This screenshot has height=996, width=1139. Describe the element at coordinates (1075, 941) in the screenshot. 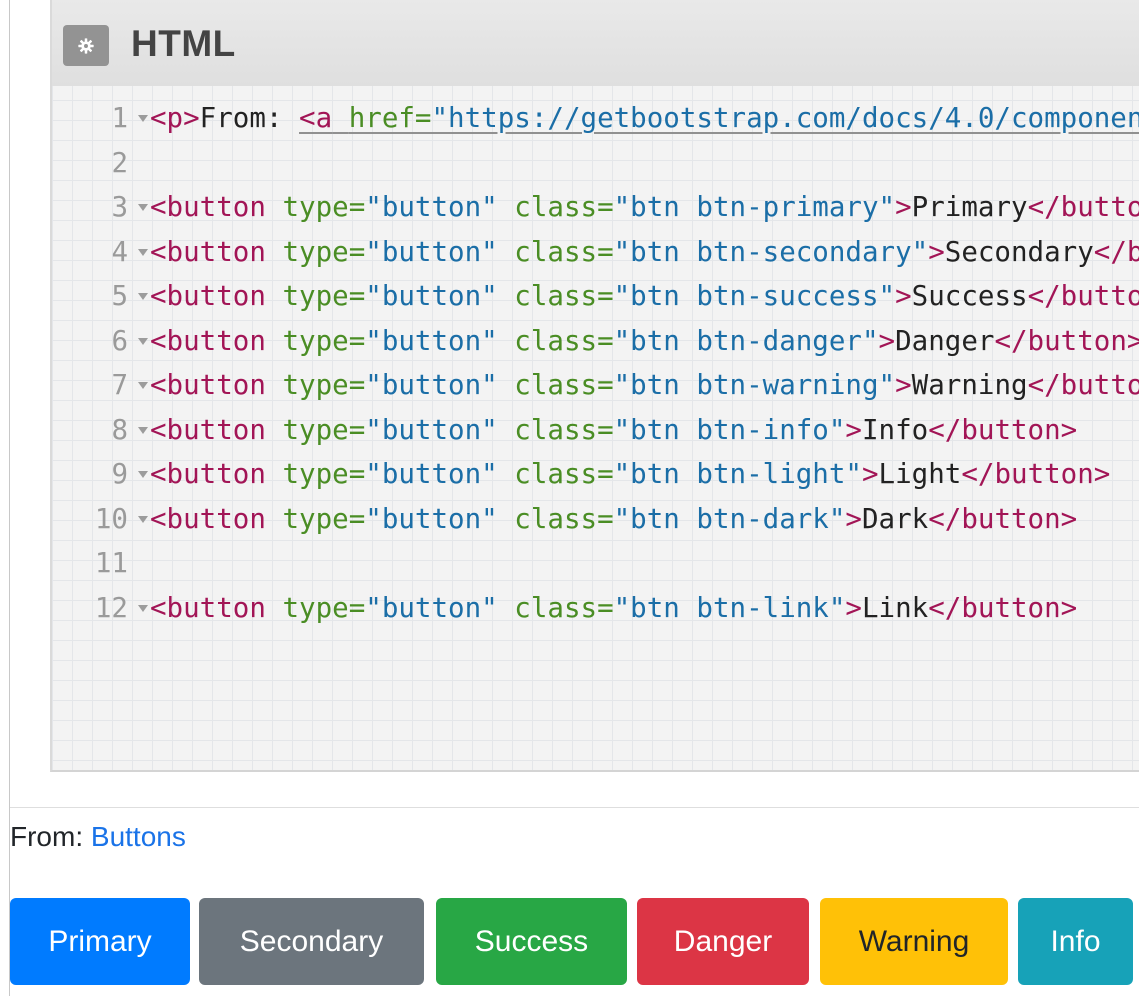

I see `info-button: Info` at that location.